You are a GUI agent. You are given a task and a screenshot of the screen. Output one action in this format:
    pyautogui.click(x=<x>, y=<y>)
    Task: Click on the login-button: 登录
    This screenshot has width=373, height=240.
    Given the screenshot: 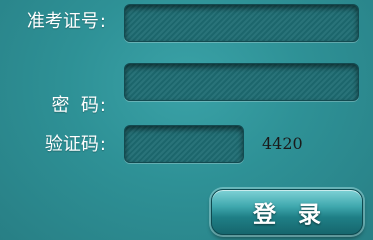 What is the action you would take?
    pyautogui.click(x=287, y=212)
    